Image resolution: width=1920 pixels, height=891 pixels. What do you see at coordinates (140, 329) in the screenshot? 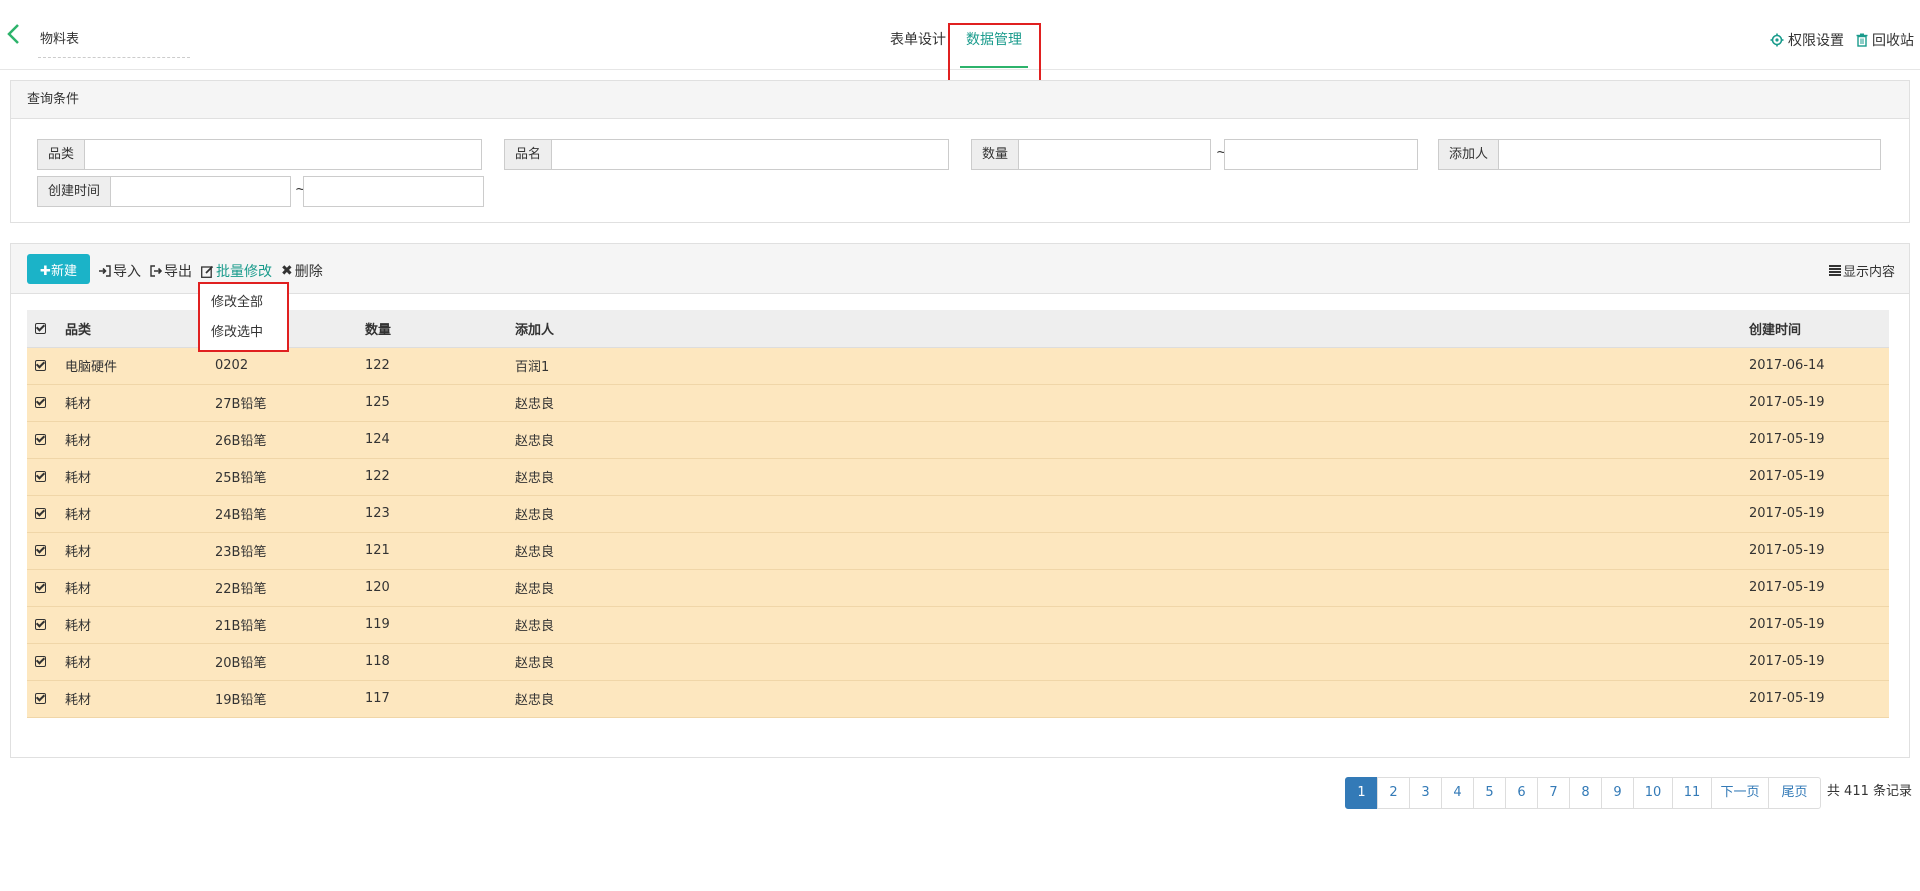
I see `column-header-category: 品类` at bounding box center [140, 329].